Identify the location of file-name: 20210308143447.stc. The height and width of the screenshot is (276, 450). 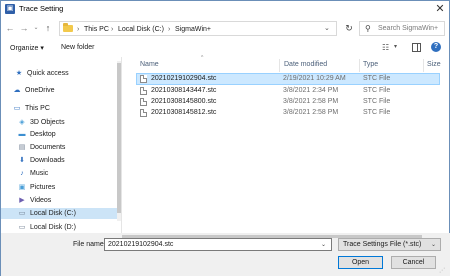
(184, 90).